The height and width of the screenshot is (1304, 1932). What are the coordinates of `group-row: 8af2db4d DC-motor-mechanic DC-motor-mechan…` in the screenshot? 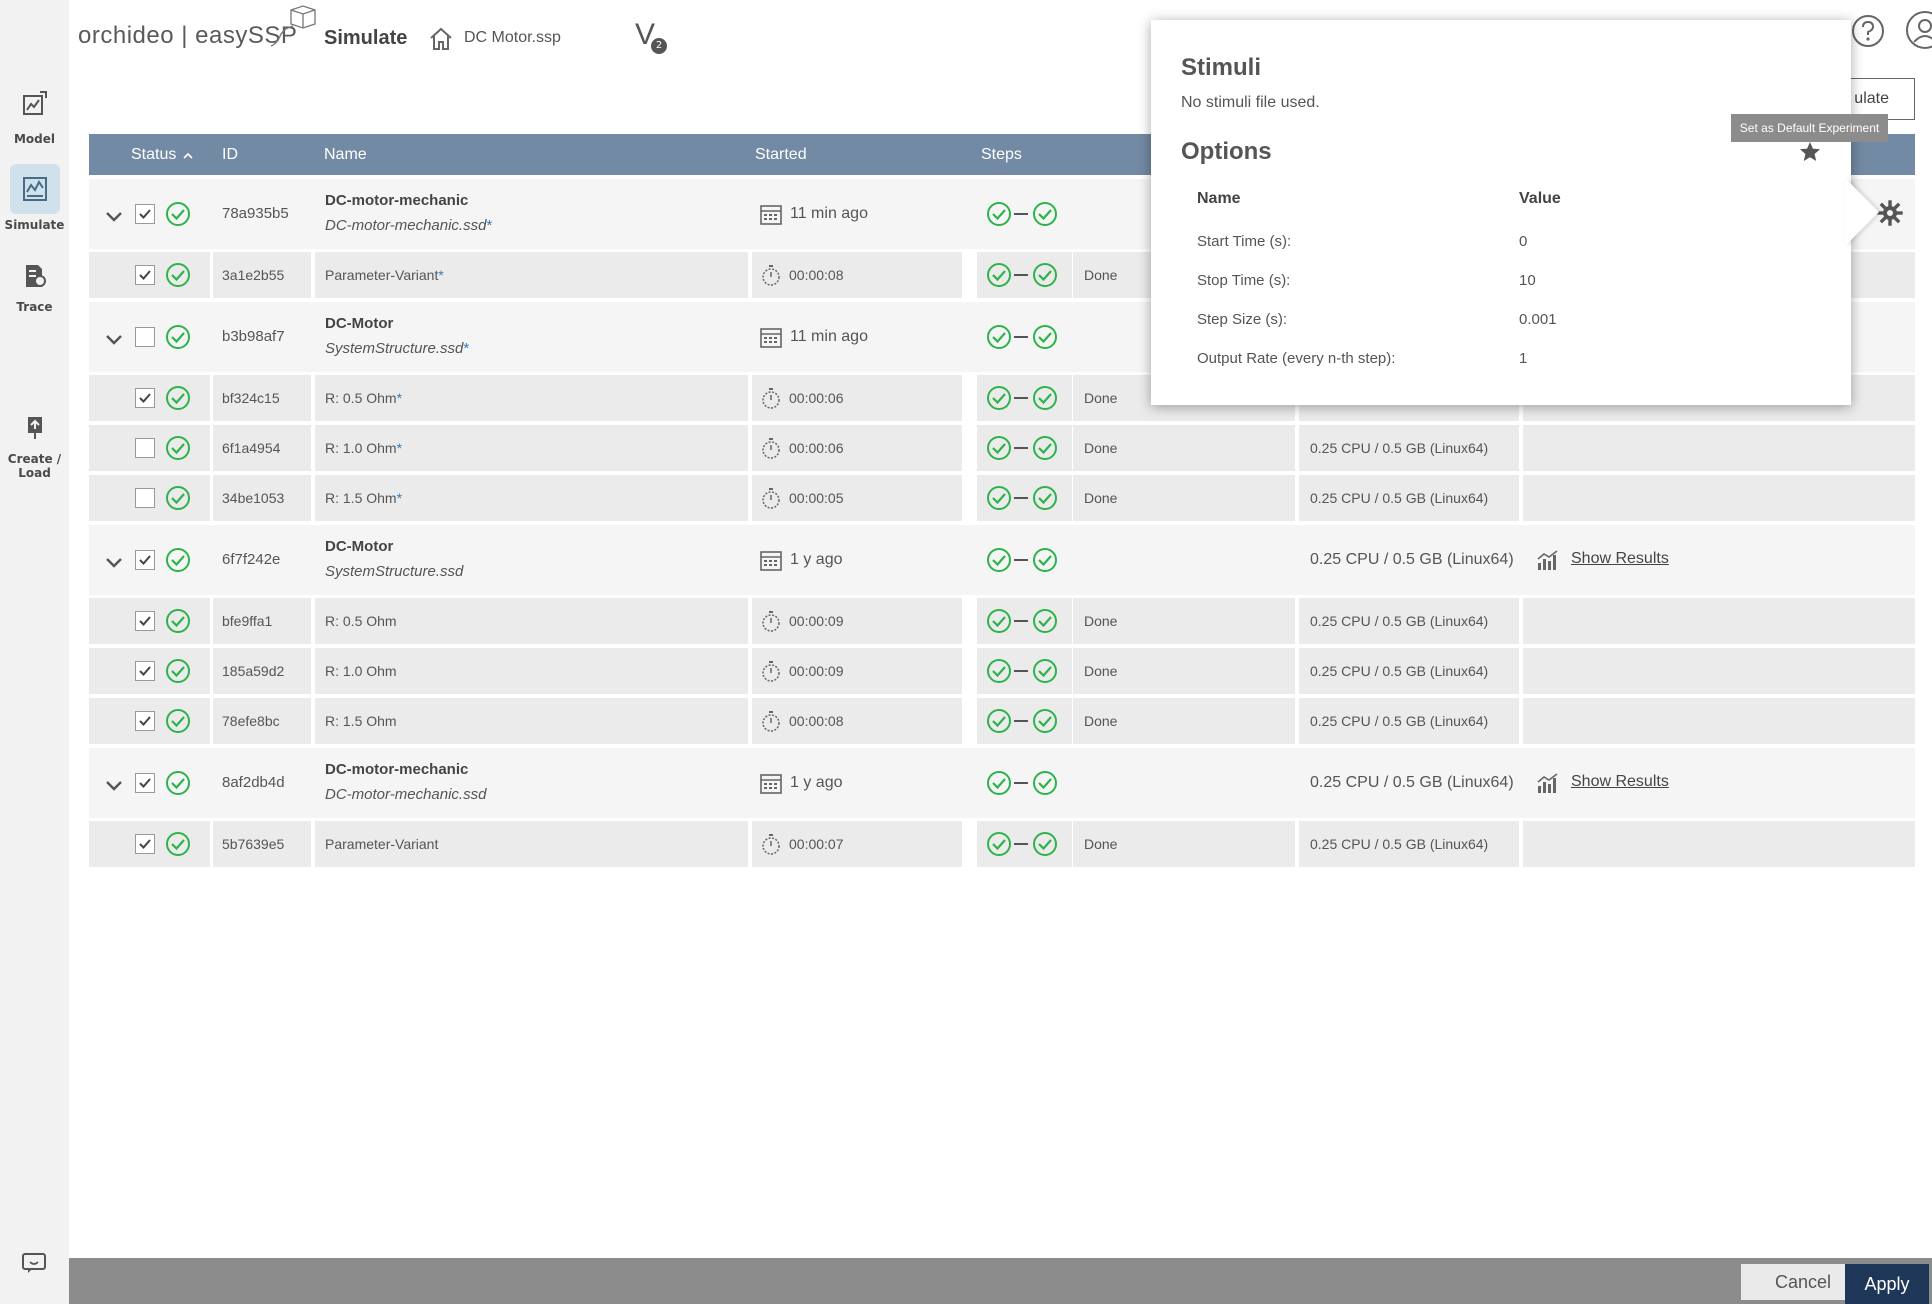 It's located at (1002, 783).